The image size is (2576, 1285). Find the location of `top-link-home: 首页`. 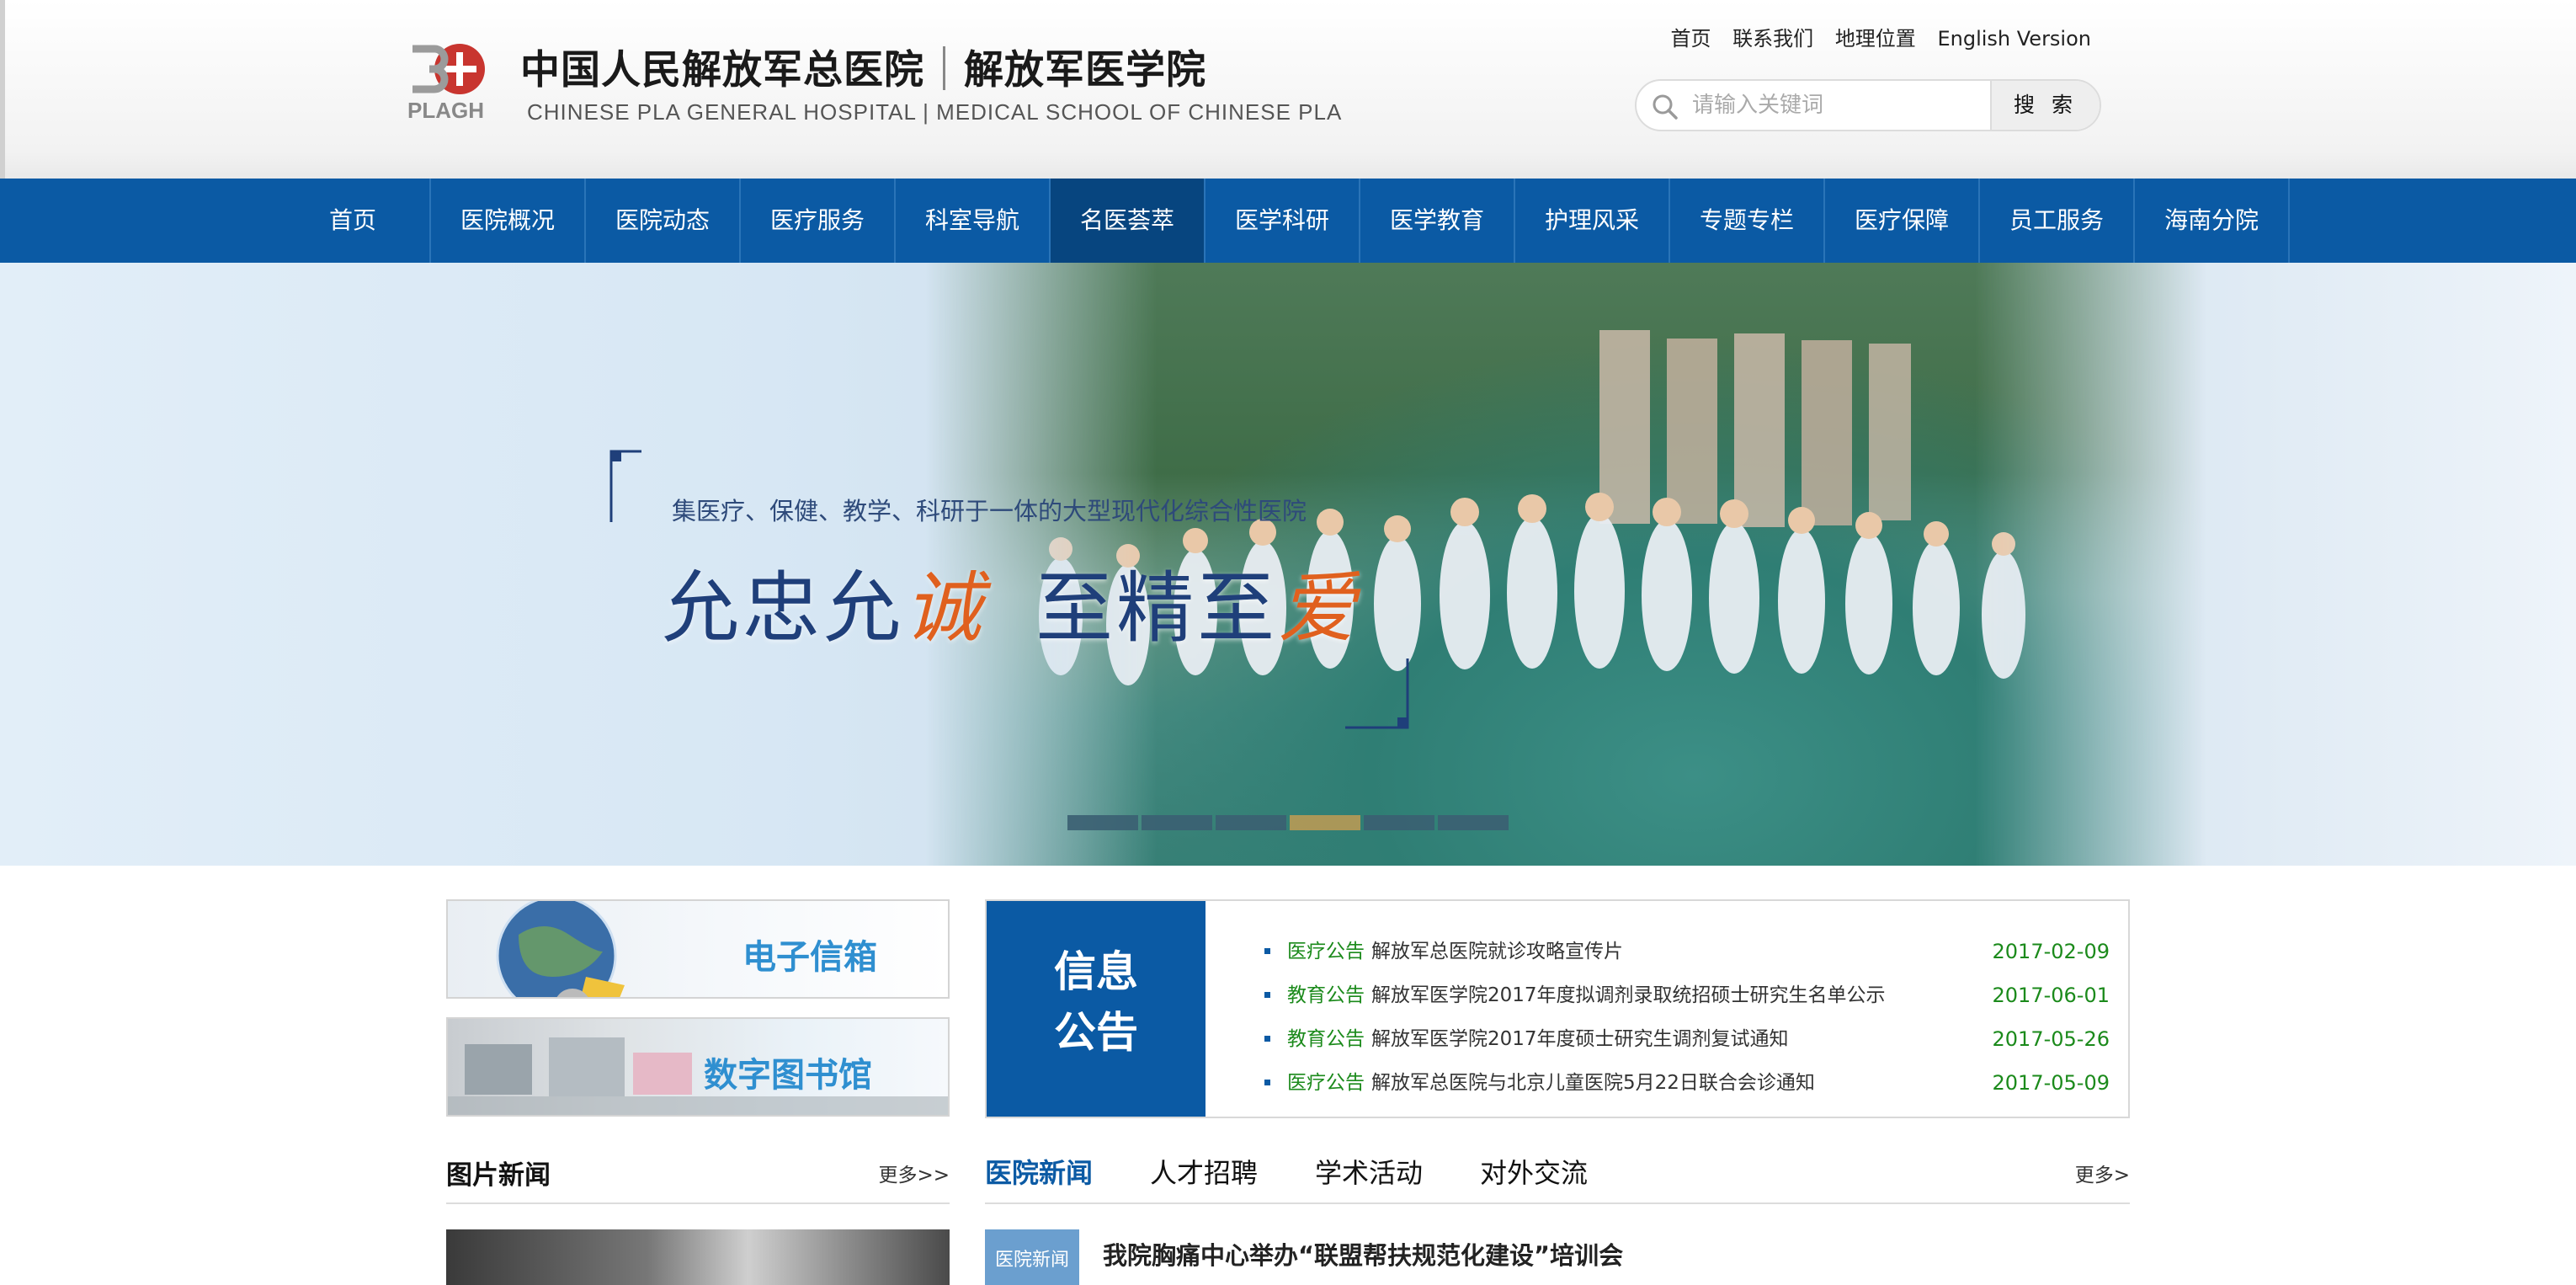

top-link-home: 首页 is located at coordinates (1691, 39).